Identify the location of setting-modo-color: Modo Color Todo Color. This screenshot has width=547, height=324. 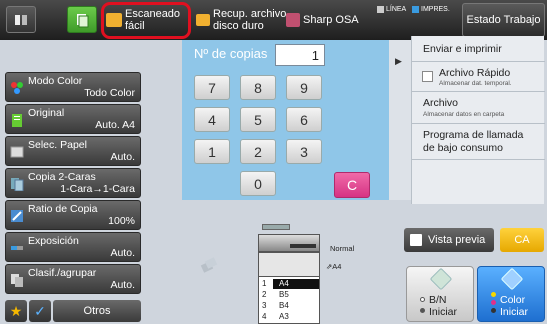
(73, 87).